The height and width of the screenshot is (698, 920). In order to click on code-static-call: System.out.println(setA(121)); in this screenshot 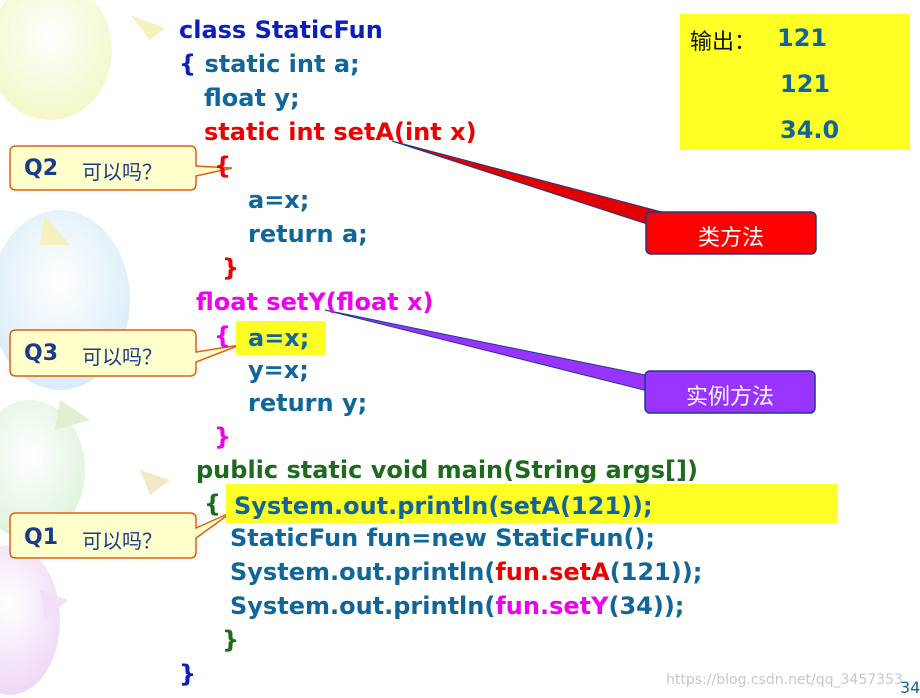, I will do `click(443, 506)`.